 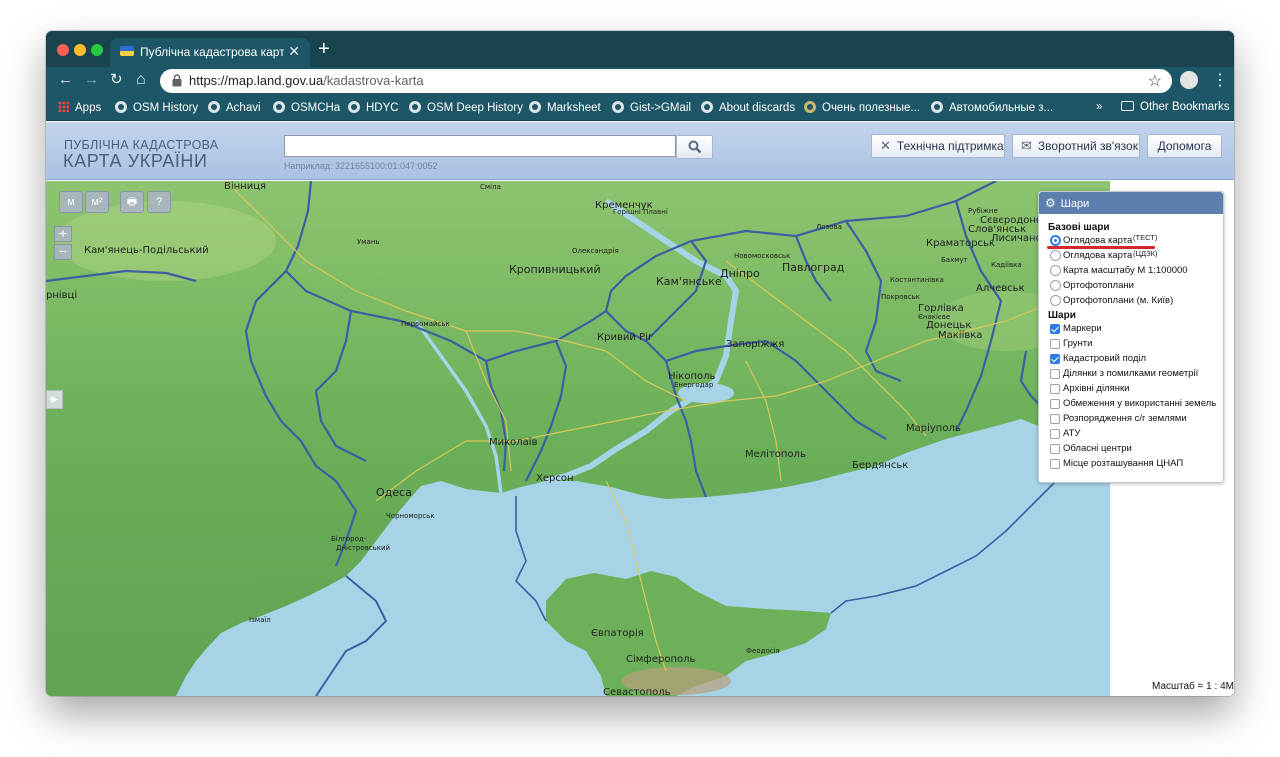 I want to click on maximize-window-button, so click(x=97, y=50).